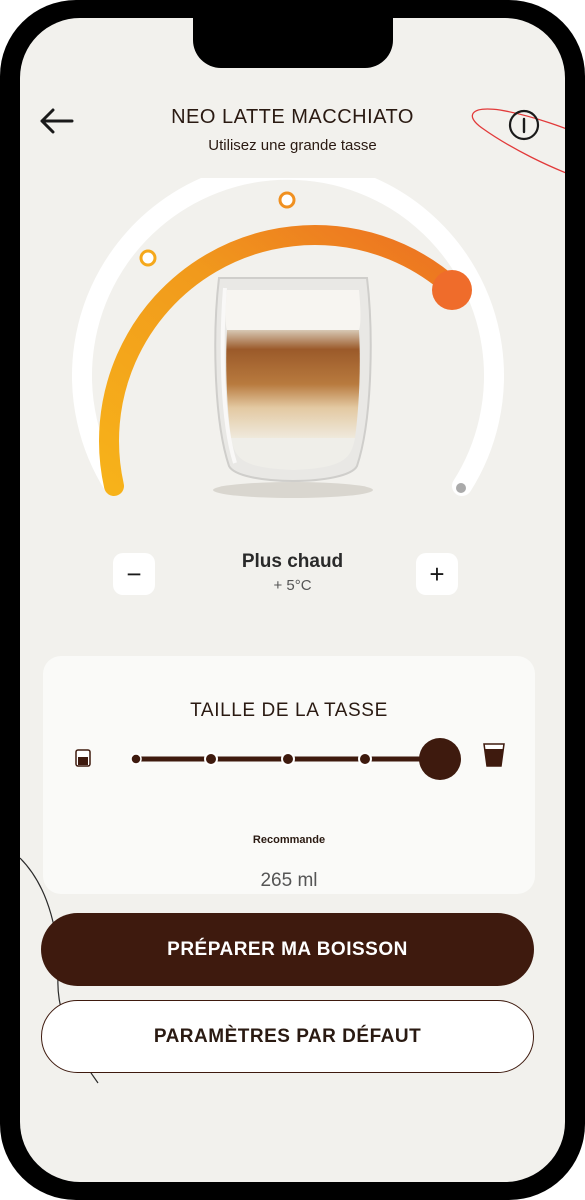  I want to click on plus-icon: +, so click(437, 573).